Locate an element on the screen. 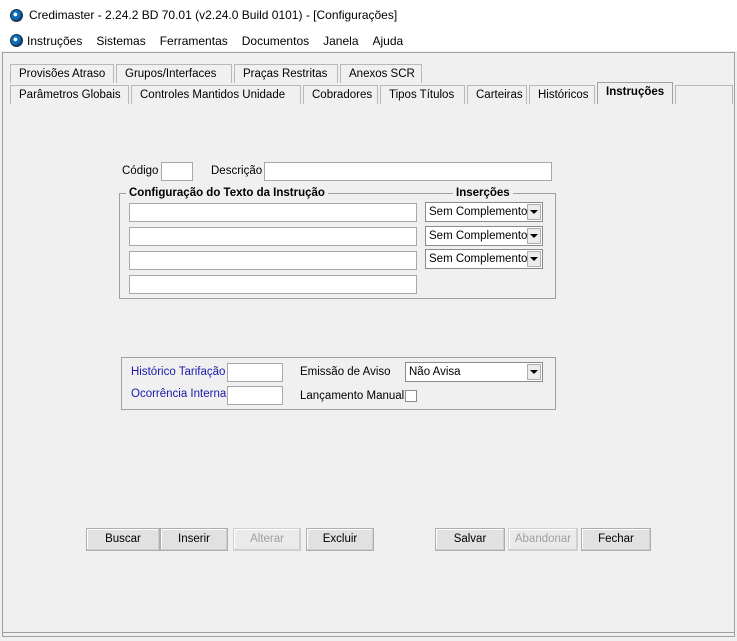 Image resolution: width=737 pixels, height=641 pixels. emissao-aviso-value: Não Avisa is located at coordinates (435, 372).